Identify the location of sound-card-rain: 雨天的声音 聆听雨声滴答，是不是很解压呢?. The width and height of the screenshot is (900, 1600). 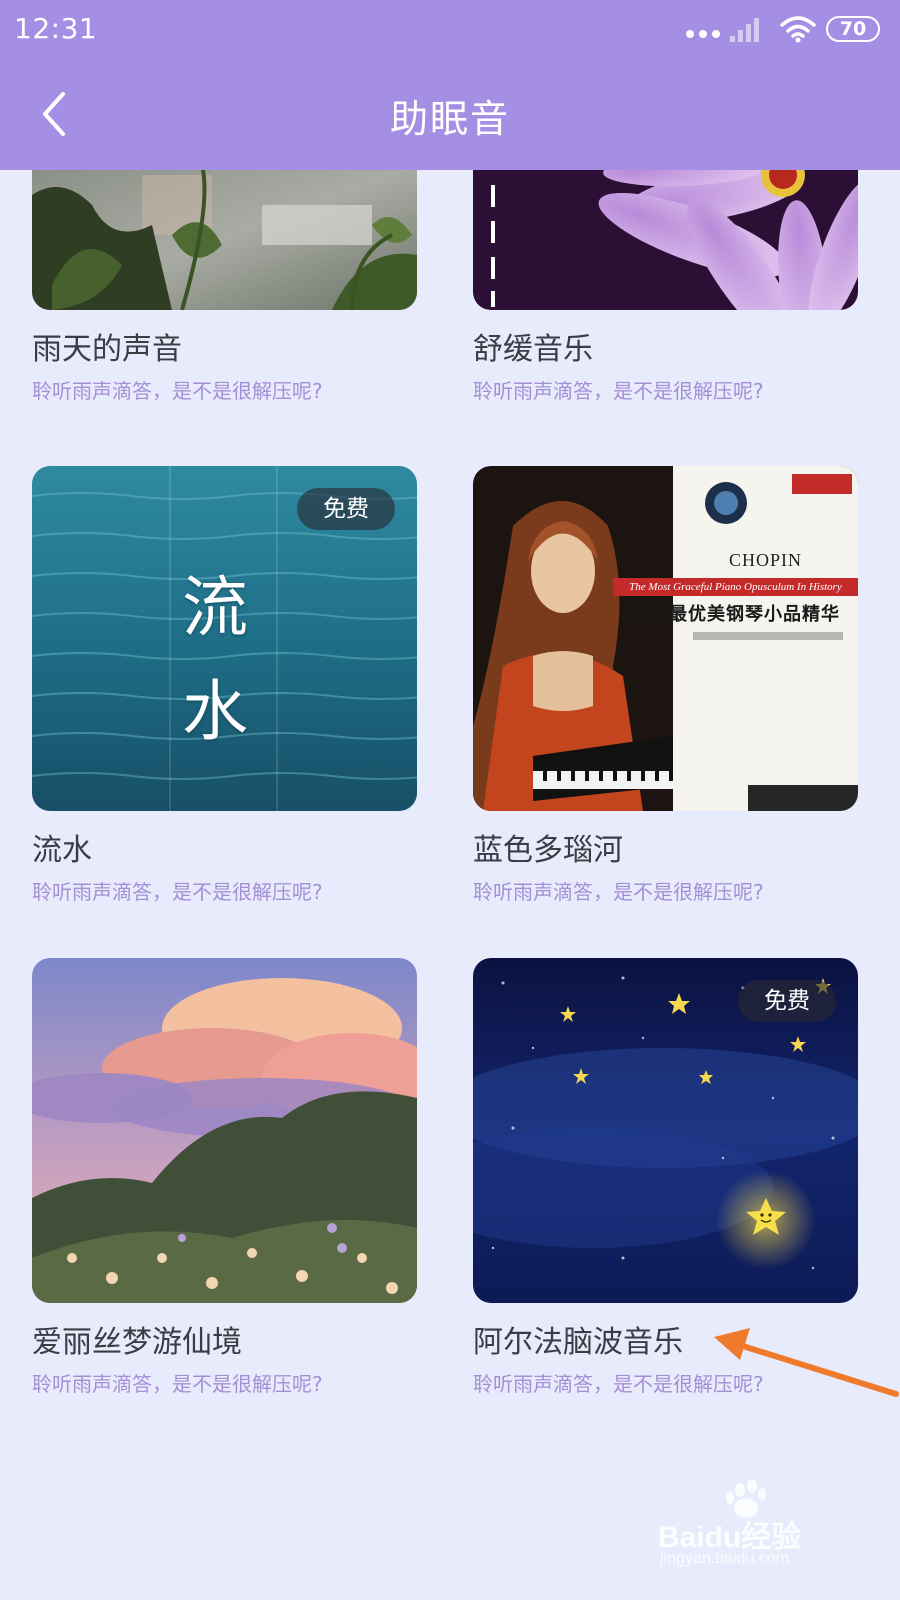
(224, 284).